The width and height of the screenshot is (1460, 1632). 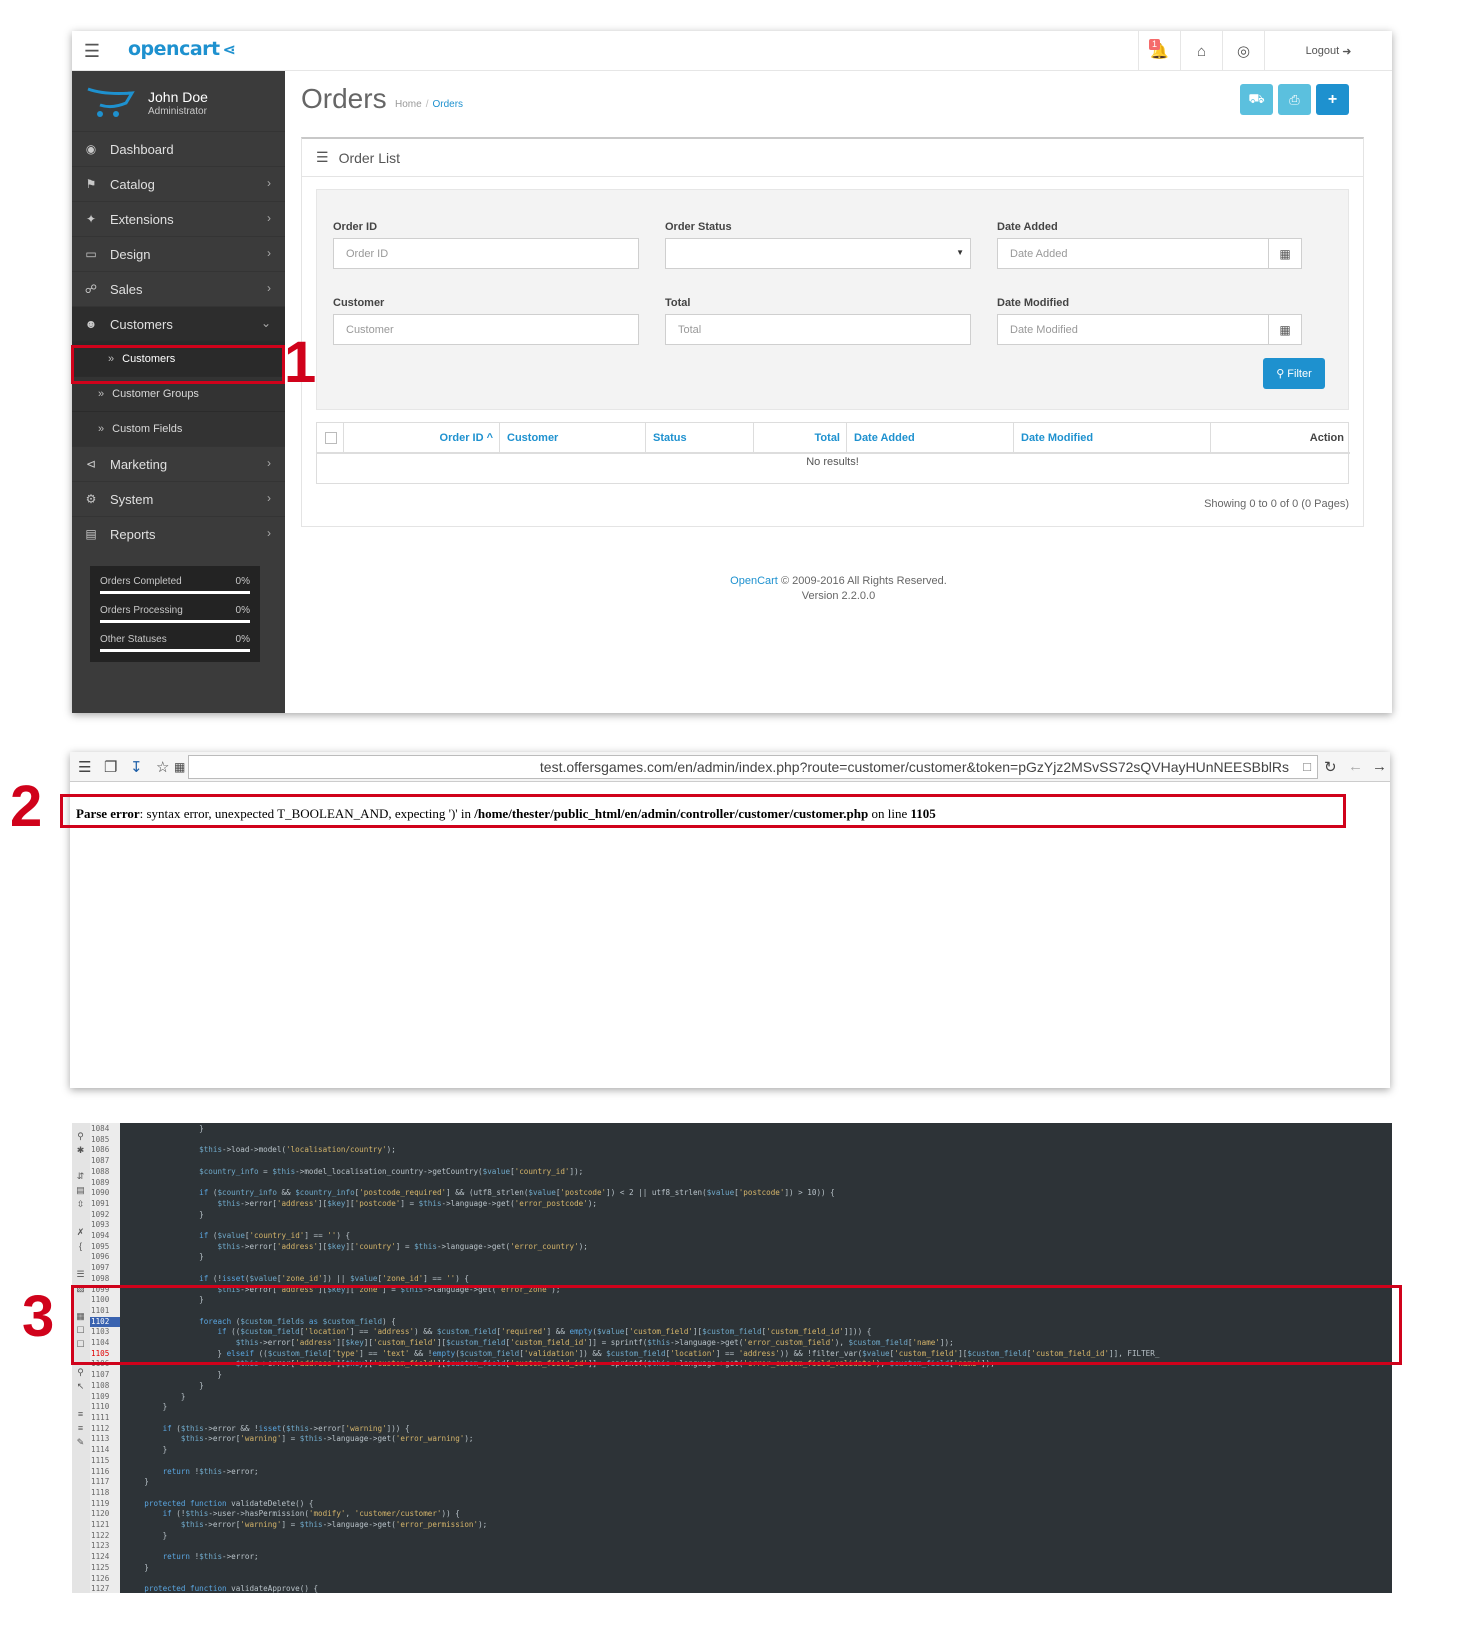 What do you see at coordinates (178, 183) in the screenshot?
I see `nav-catalog: ⚑ Catalog ›` at bounding box center [178, 183].